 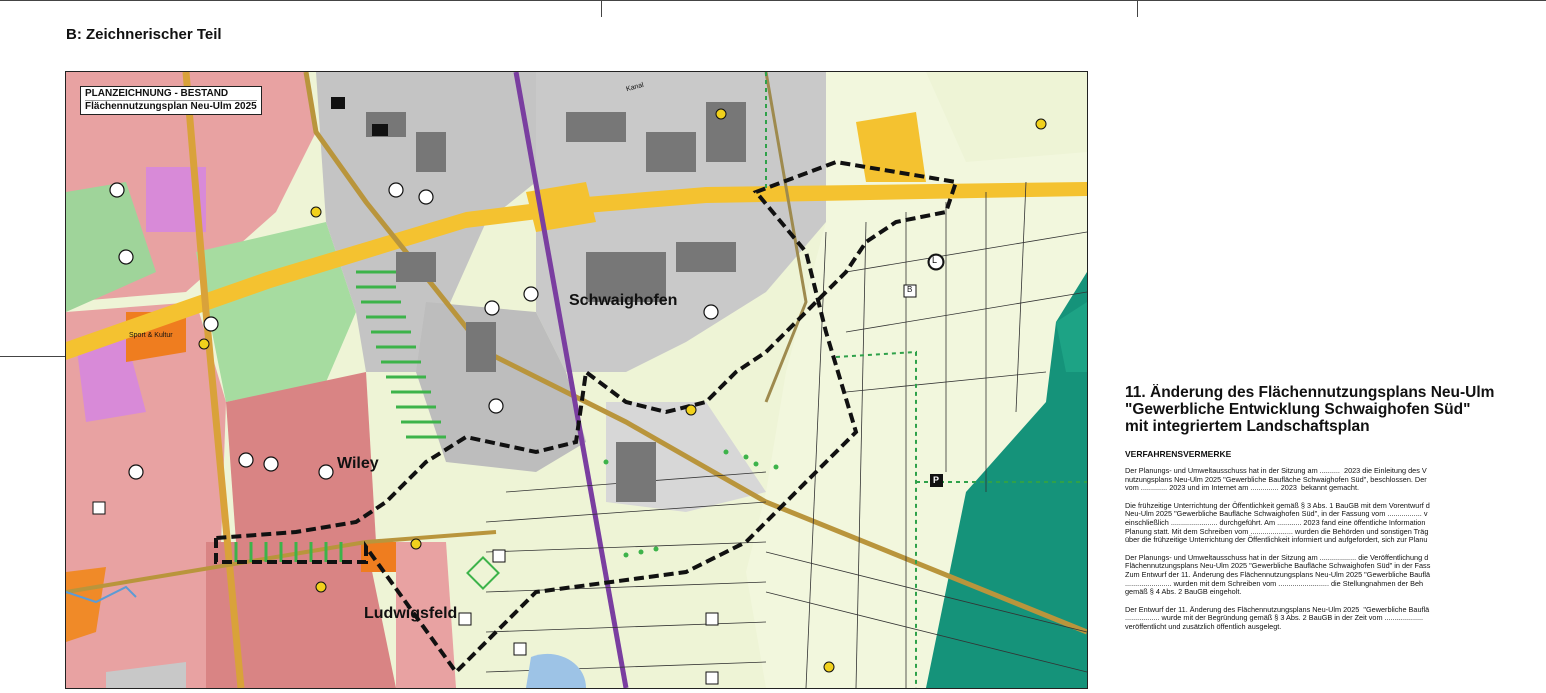 What do you see at coordinates (358, 463) in the screenshot?
I see `place-label-wiley: Wiley` at bounding box center [358, 463].